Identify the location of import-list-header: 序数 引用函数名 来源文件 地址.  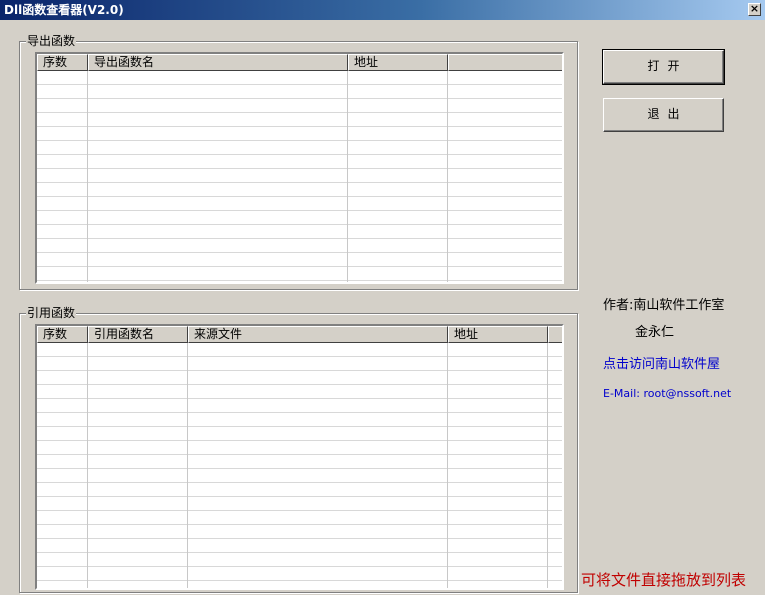
(299, 334).